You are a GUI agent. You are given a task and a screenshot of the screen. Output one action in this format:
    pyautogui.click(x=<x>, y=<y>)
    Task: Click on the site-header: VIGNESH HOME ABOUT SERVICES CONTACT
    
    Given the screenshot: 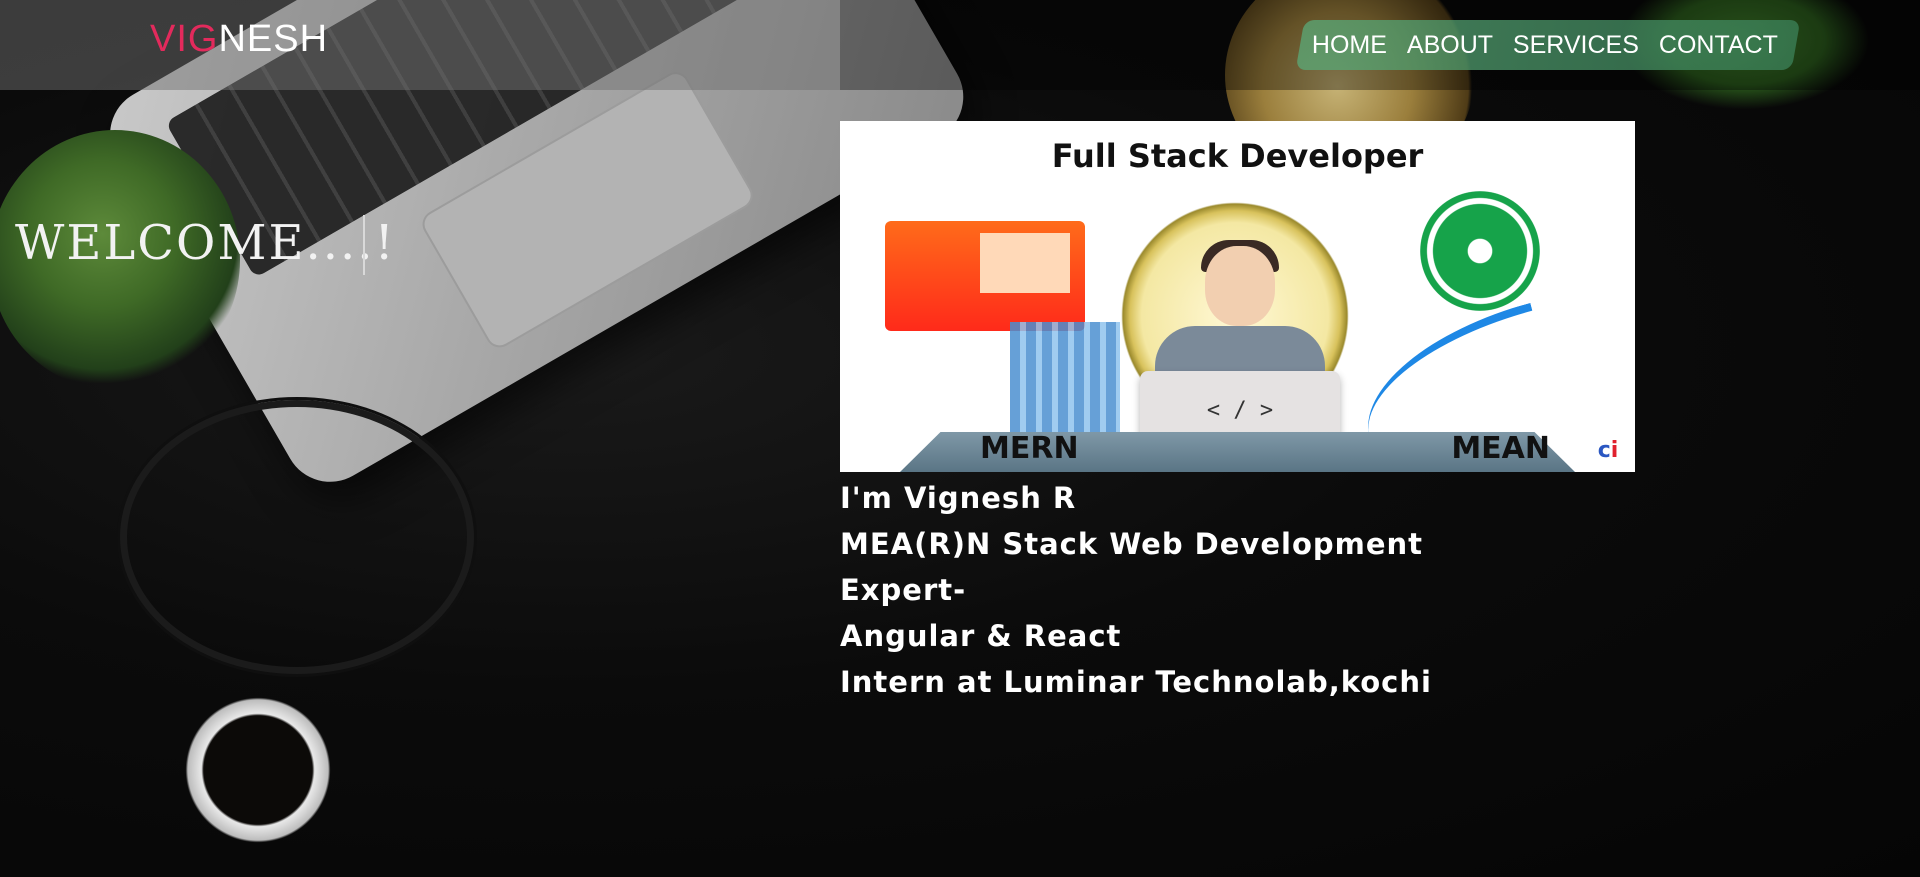 What is the action you would take?
    pyautogui.click(x=960, y=45)
    